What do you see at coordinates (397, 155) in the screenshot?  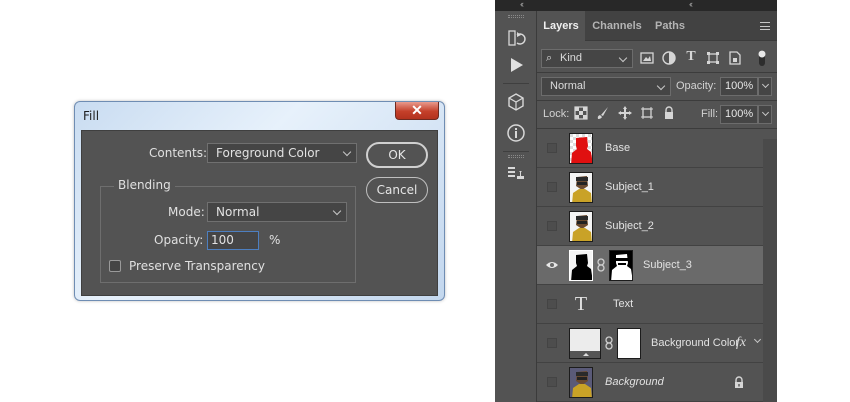 I see `ok-button: OK` at bounding box center [397, 155].